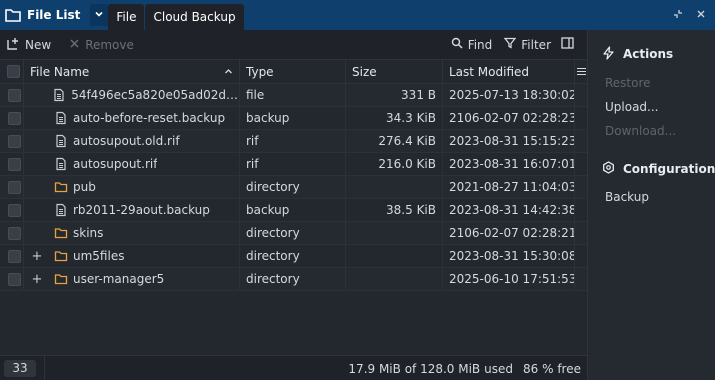 The image size is (715, 380). I want to click on filter-label: Filter, so click(536, 44).